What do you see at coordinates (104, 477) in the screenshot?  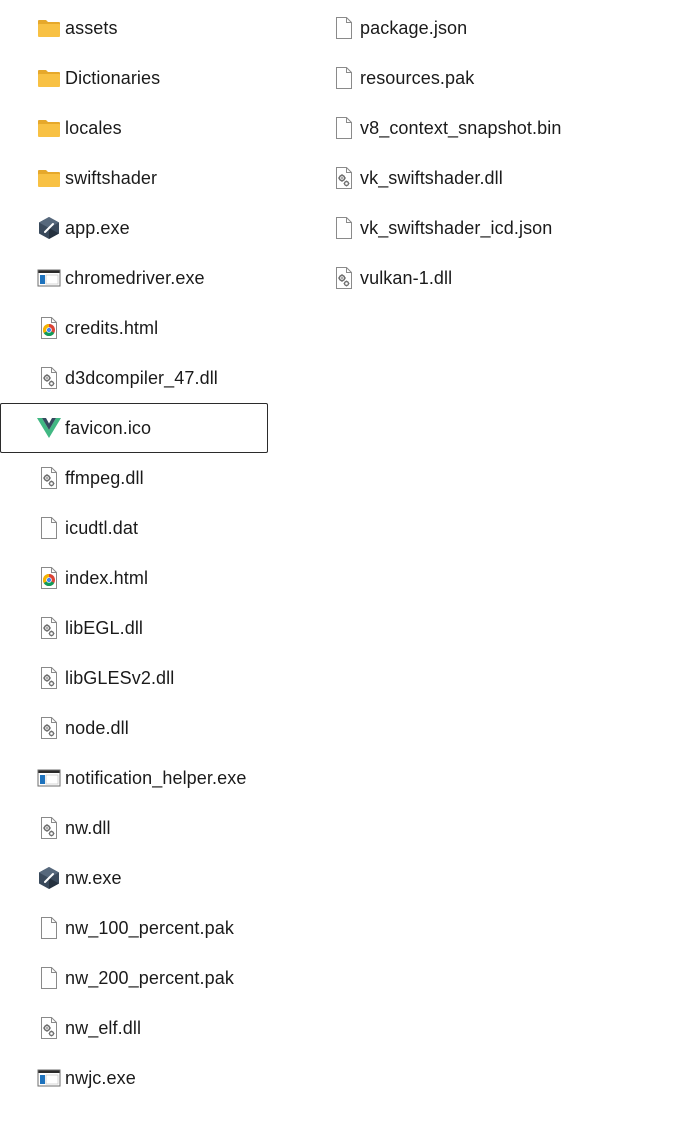 I see `file-name: ffmpeg.dll` at bounding box center [104, 477].